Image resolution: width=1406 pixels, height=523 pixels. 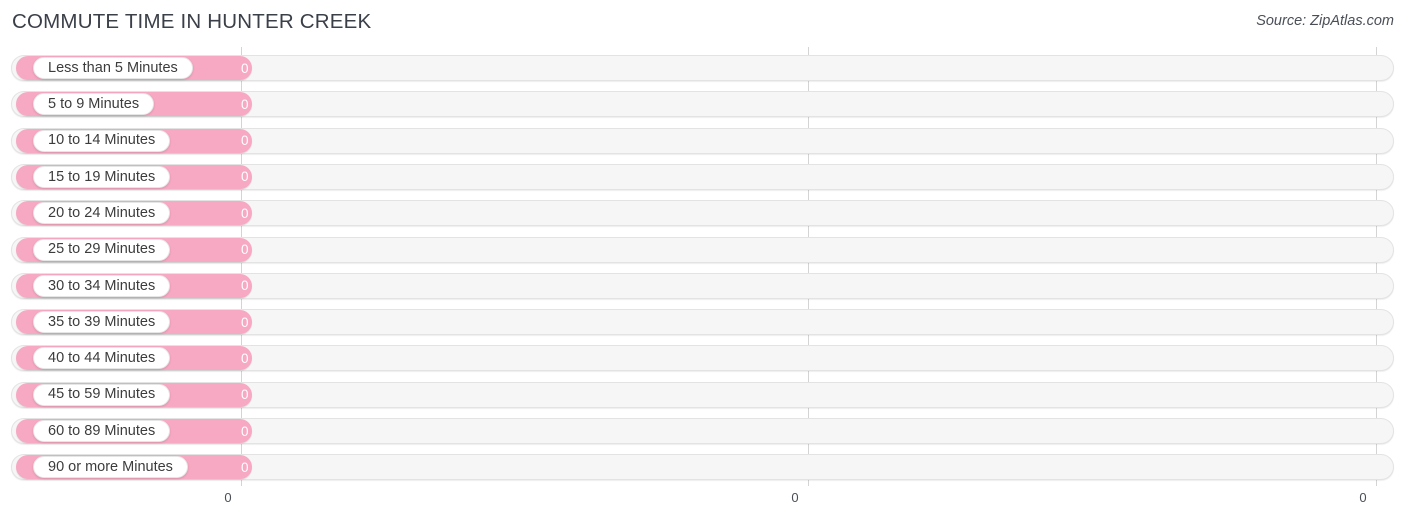 I want to click on bar-row: 15 to 19 Minutes 0, so click(x=702, y=176).